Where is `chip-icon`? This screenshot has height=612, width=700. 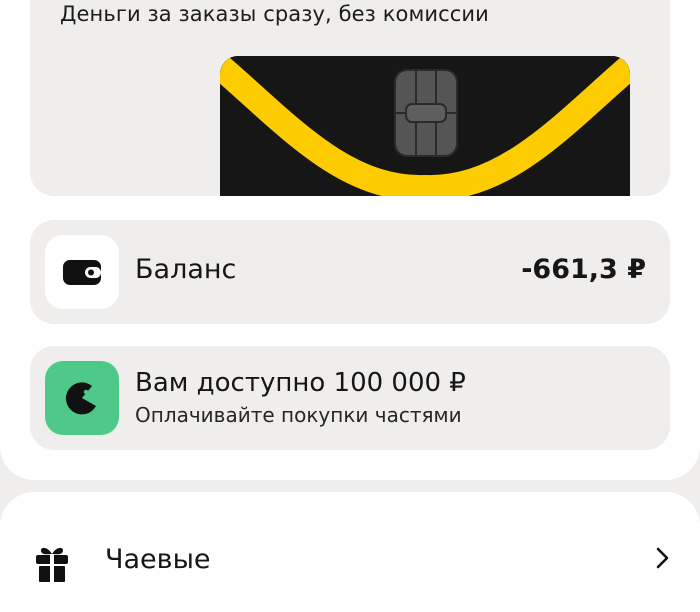 chip-icon is located at coordinates (426, 113).